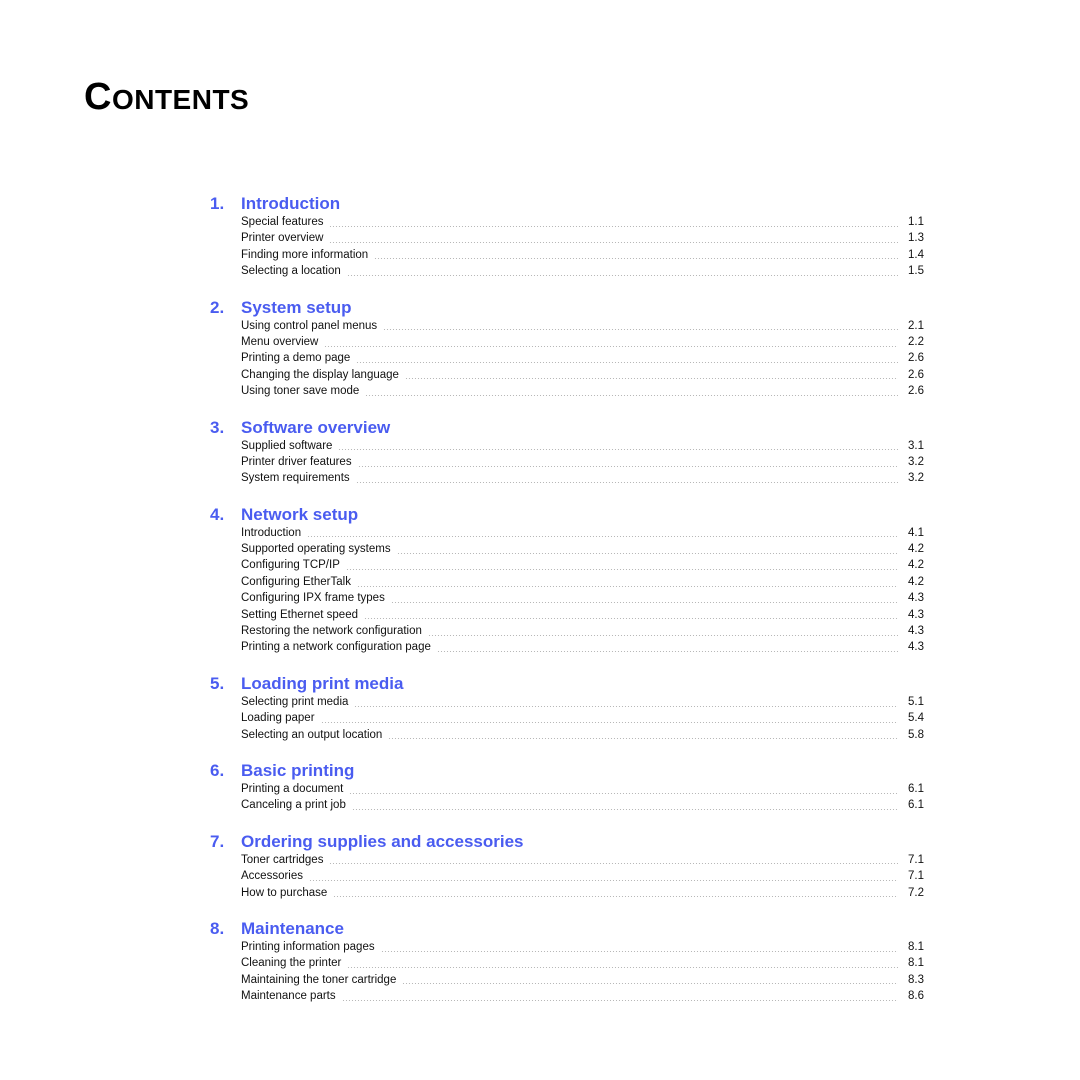 This screenshot has width=1080, height=1080. What do you see at coordinates (582, 342) in the screenshot?
I see `toc-entry: Menu overview 2.2` at bounding box center [582, 342].